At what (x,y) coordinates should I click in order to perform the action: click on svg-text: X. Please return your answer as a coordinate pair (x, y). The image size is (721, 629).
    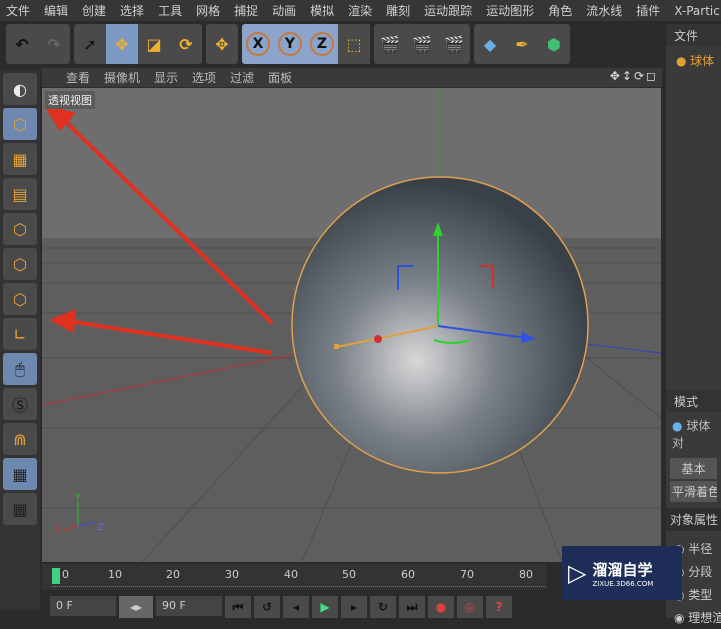
    Looking at the image, I should click on (58, 530).